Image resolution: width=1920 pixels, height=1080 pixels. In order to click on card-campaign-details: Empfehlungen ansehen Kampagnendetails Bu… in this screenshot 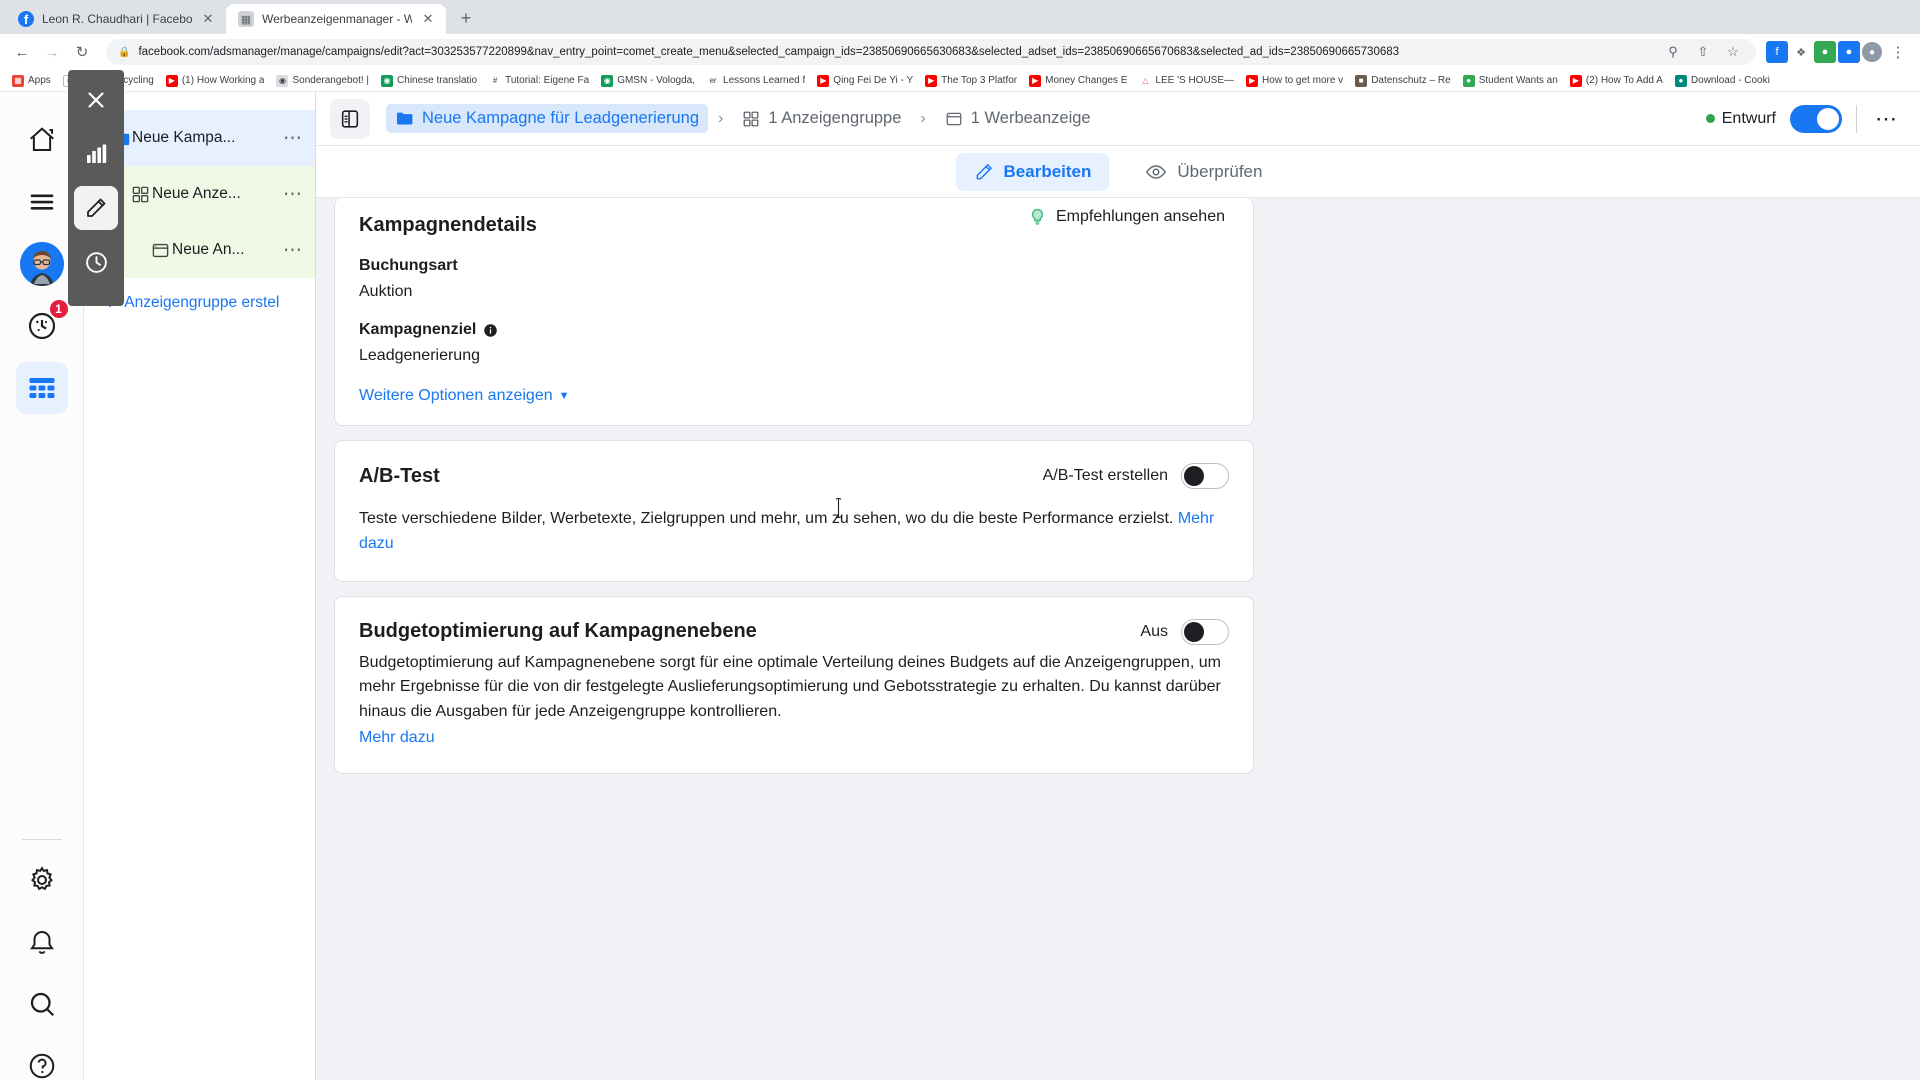, I will do `click(794, 312)`.